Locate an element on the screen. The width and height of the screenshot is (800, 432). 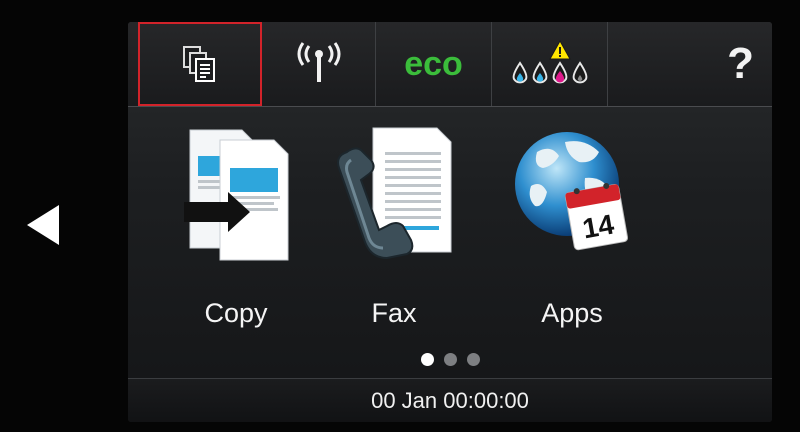
apps-globe-calendar-icon: 14 is located at coordinates (572, 191).